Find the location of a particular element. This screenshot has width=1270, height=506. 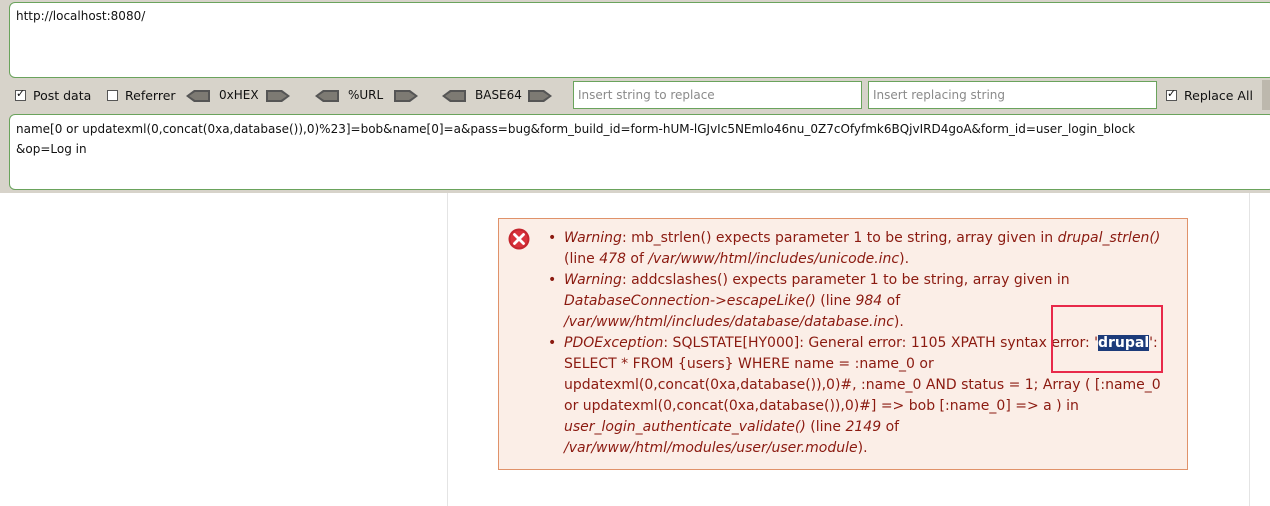

content-right-border is located at coordinates (1249, 349).